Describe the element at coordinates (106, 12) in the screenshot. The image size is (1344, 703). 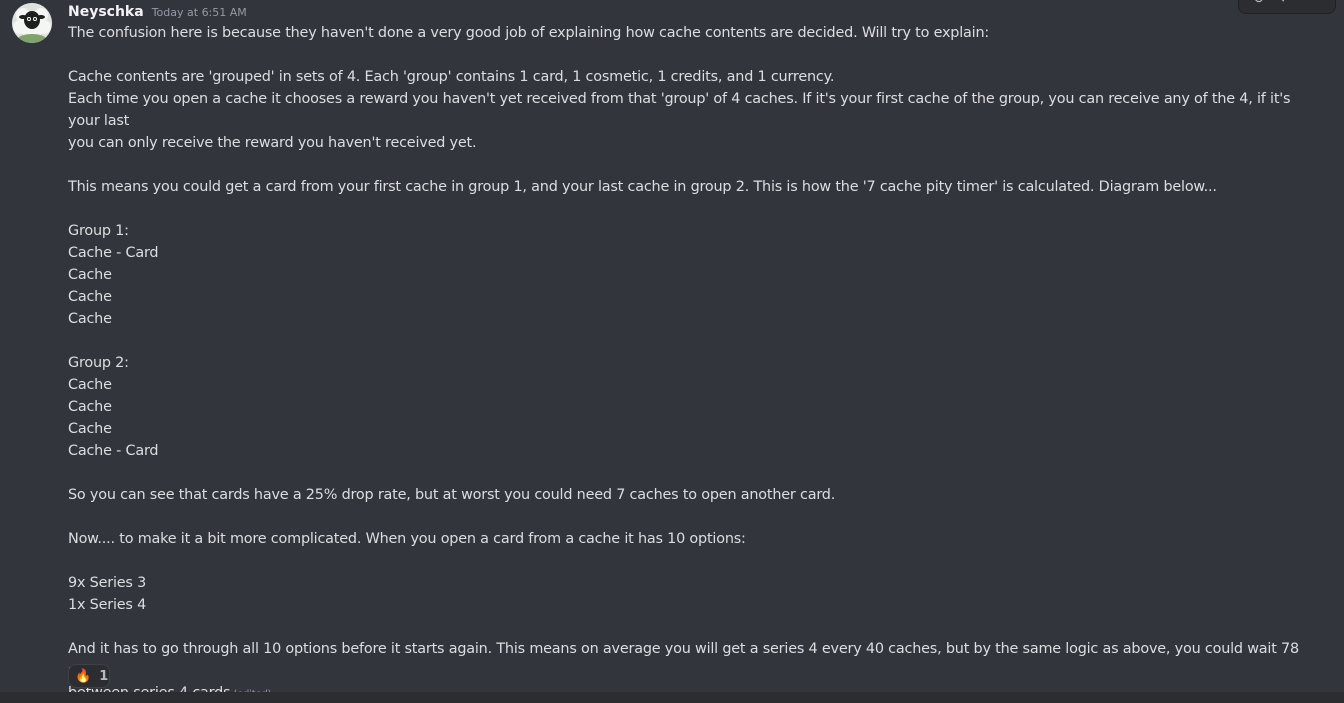
I see `username: Neyschka` at that location.